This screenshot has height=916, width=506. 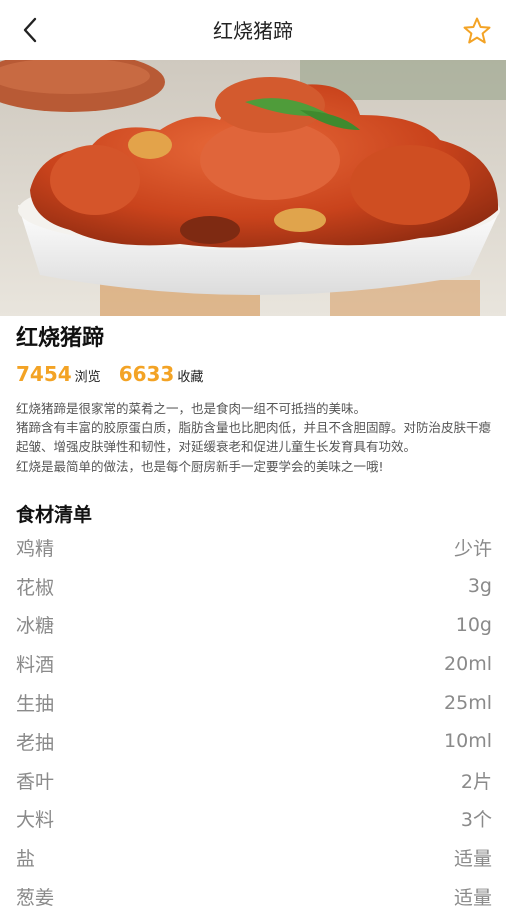 What do you see at coordinates (254, 896) in the screenshot?
I see `ingredient-row: 葱姜 适量` at bounding box center [254, 896].